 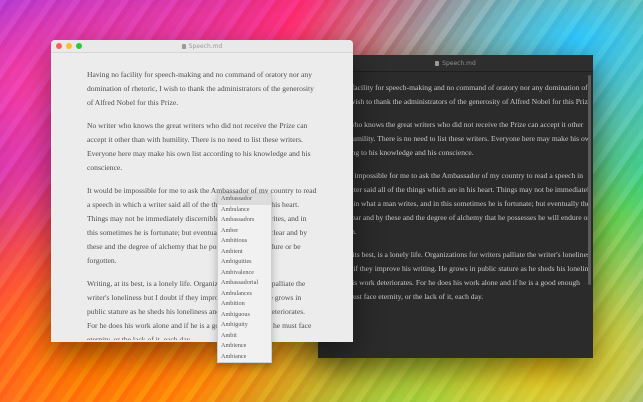 I want to click on autocomplete-item: Ambulance, so click(x=244, y=210).